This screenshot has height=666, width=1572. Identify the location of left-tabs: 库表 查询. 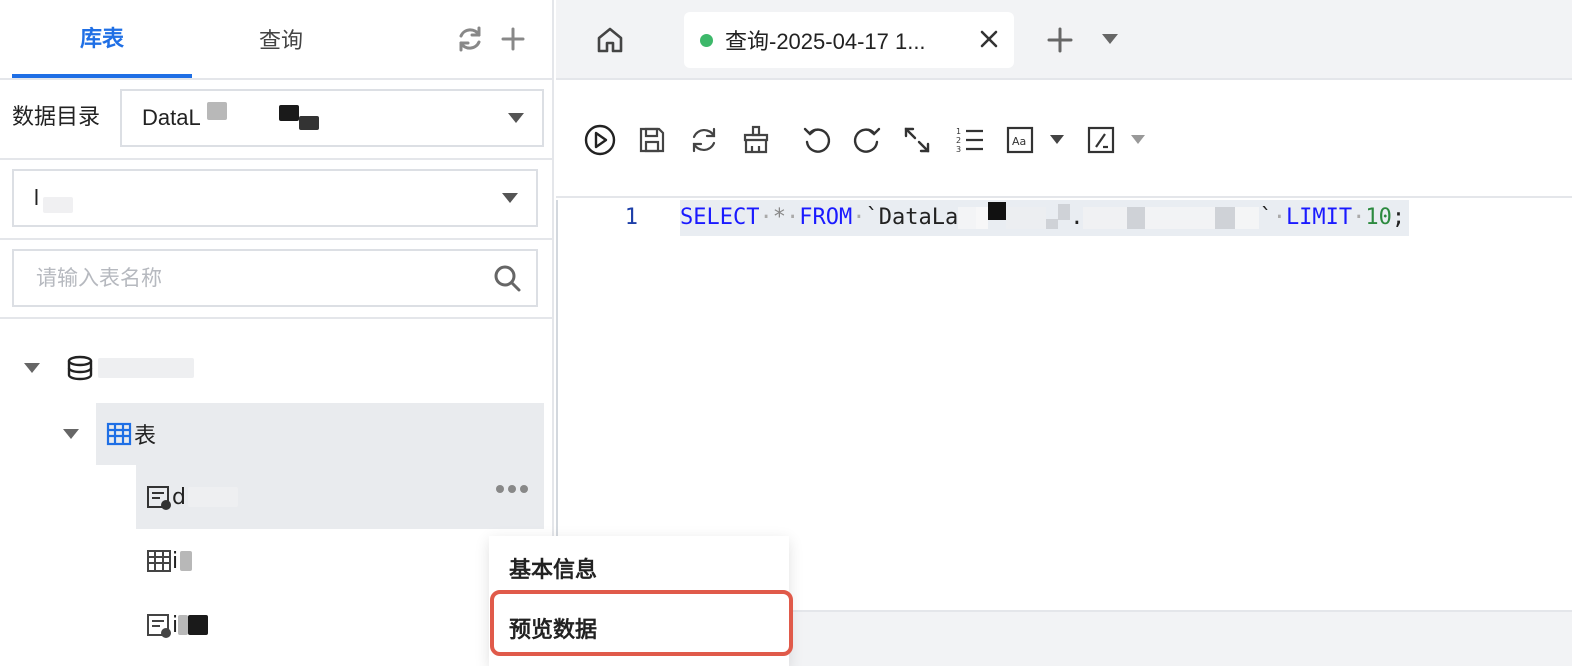
(276, 40).